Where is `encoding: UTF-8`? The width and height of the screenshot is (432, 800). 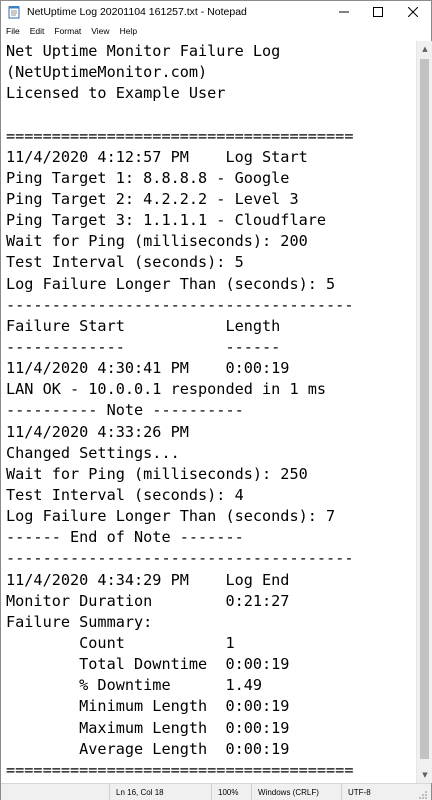 encoding: UTF-8 is located at coordinates (371, 791).